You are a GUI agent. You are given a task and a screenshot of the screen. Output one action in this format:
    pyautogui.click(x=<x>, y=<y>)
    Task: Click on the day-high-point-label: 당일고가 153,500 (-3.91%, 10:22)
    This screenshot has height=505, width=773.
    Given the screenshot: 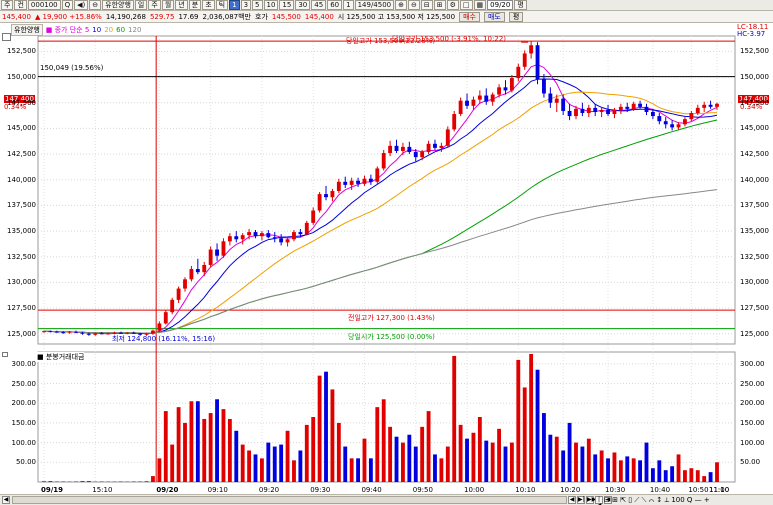 What is the action you would take?
    pyautogui.click(x=449, y=39)
    